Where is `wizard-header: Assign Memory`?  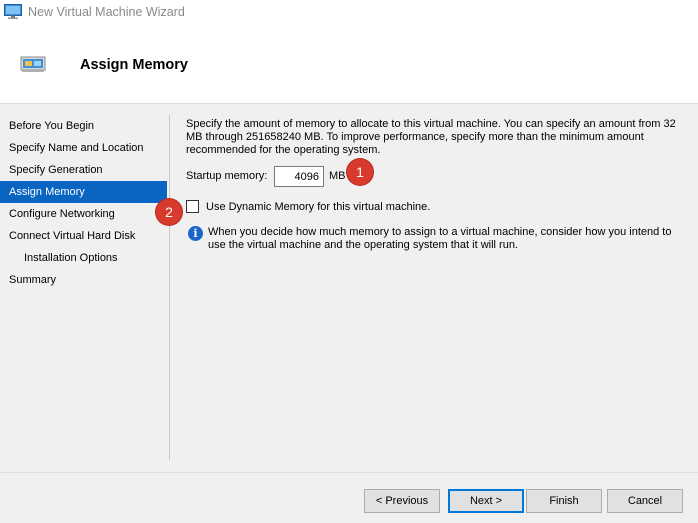
wizard-header: Assign Memory is located at coordinates (349, 65).